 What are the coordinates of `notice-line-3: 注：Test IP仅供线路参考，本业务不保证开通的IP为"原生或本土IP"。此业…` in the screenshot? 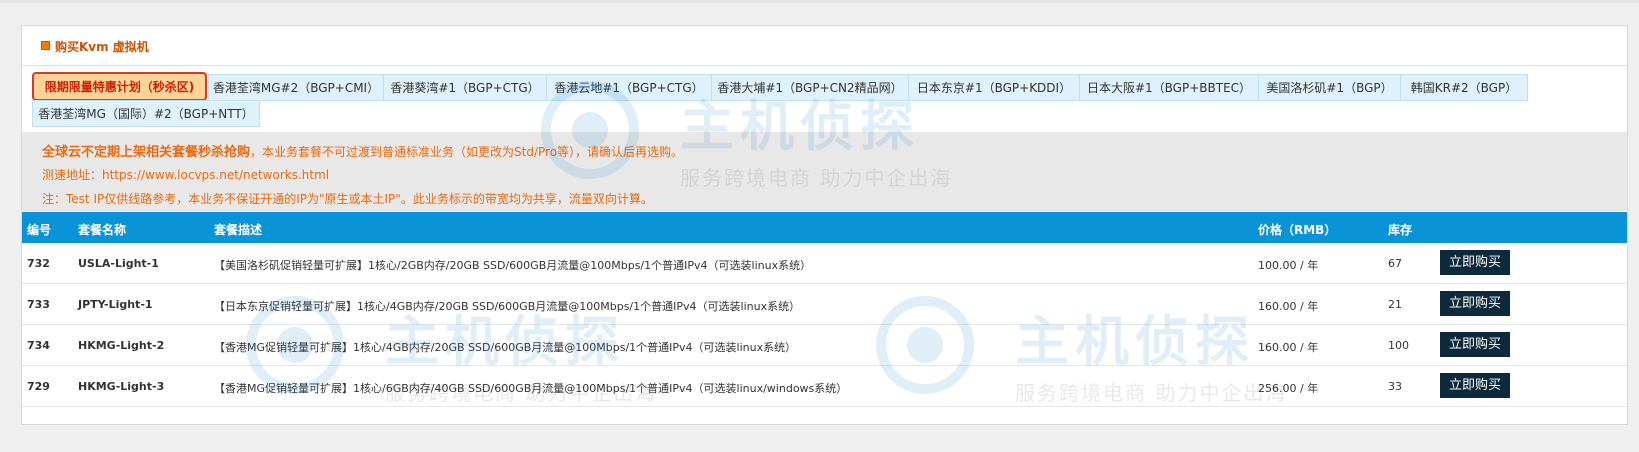 It's located at (347, 199).